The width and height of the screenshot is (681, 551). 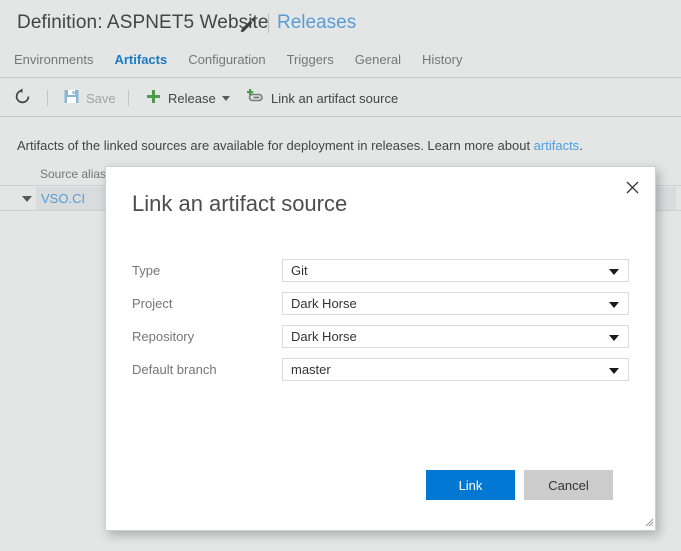 What do you see at coordinates (335, 98) in the screenshot?
I see `link-artifact-source-label: Link an artifact source` at bounding box center [335, 98].